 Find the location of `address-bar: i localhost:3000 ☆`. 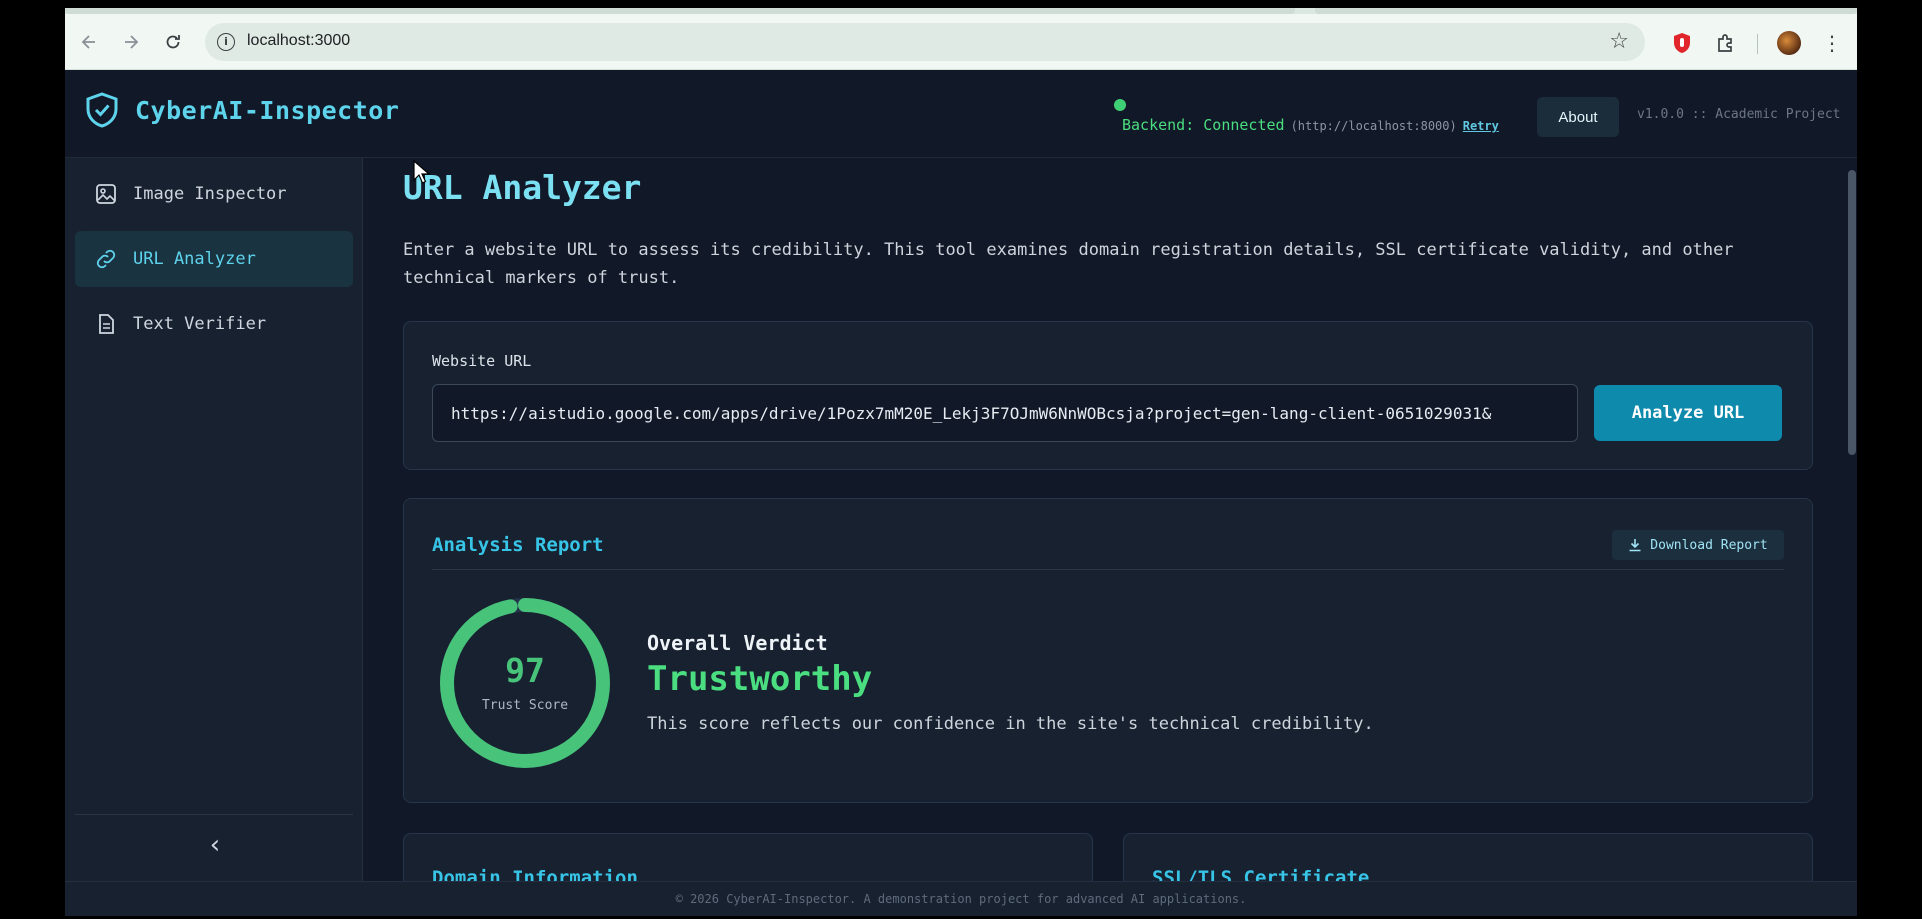

address-bar: i localhost:3000 ☆ is located at coordinates (925, 42).